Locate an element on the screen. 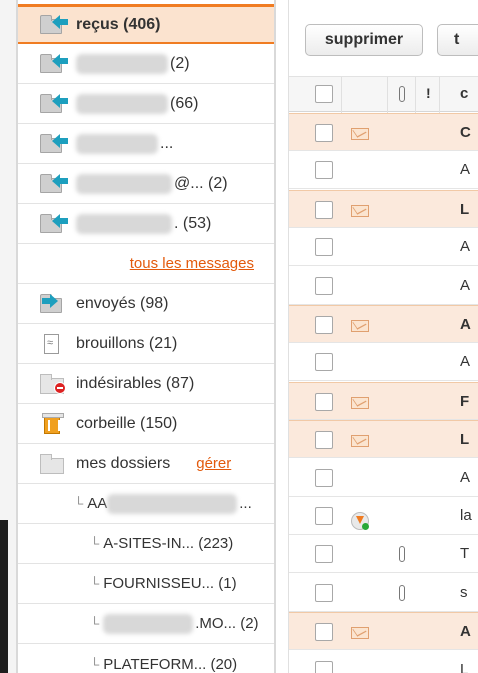 The width and height of the screenshot is (478, 673). subfolder-4-suffix: .MO... (2) is located at coordinates (227, 623).